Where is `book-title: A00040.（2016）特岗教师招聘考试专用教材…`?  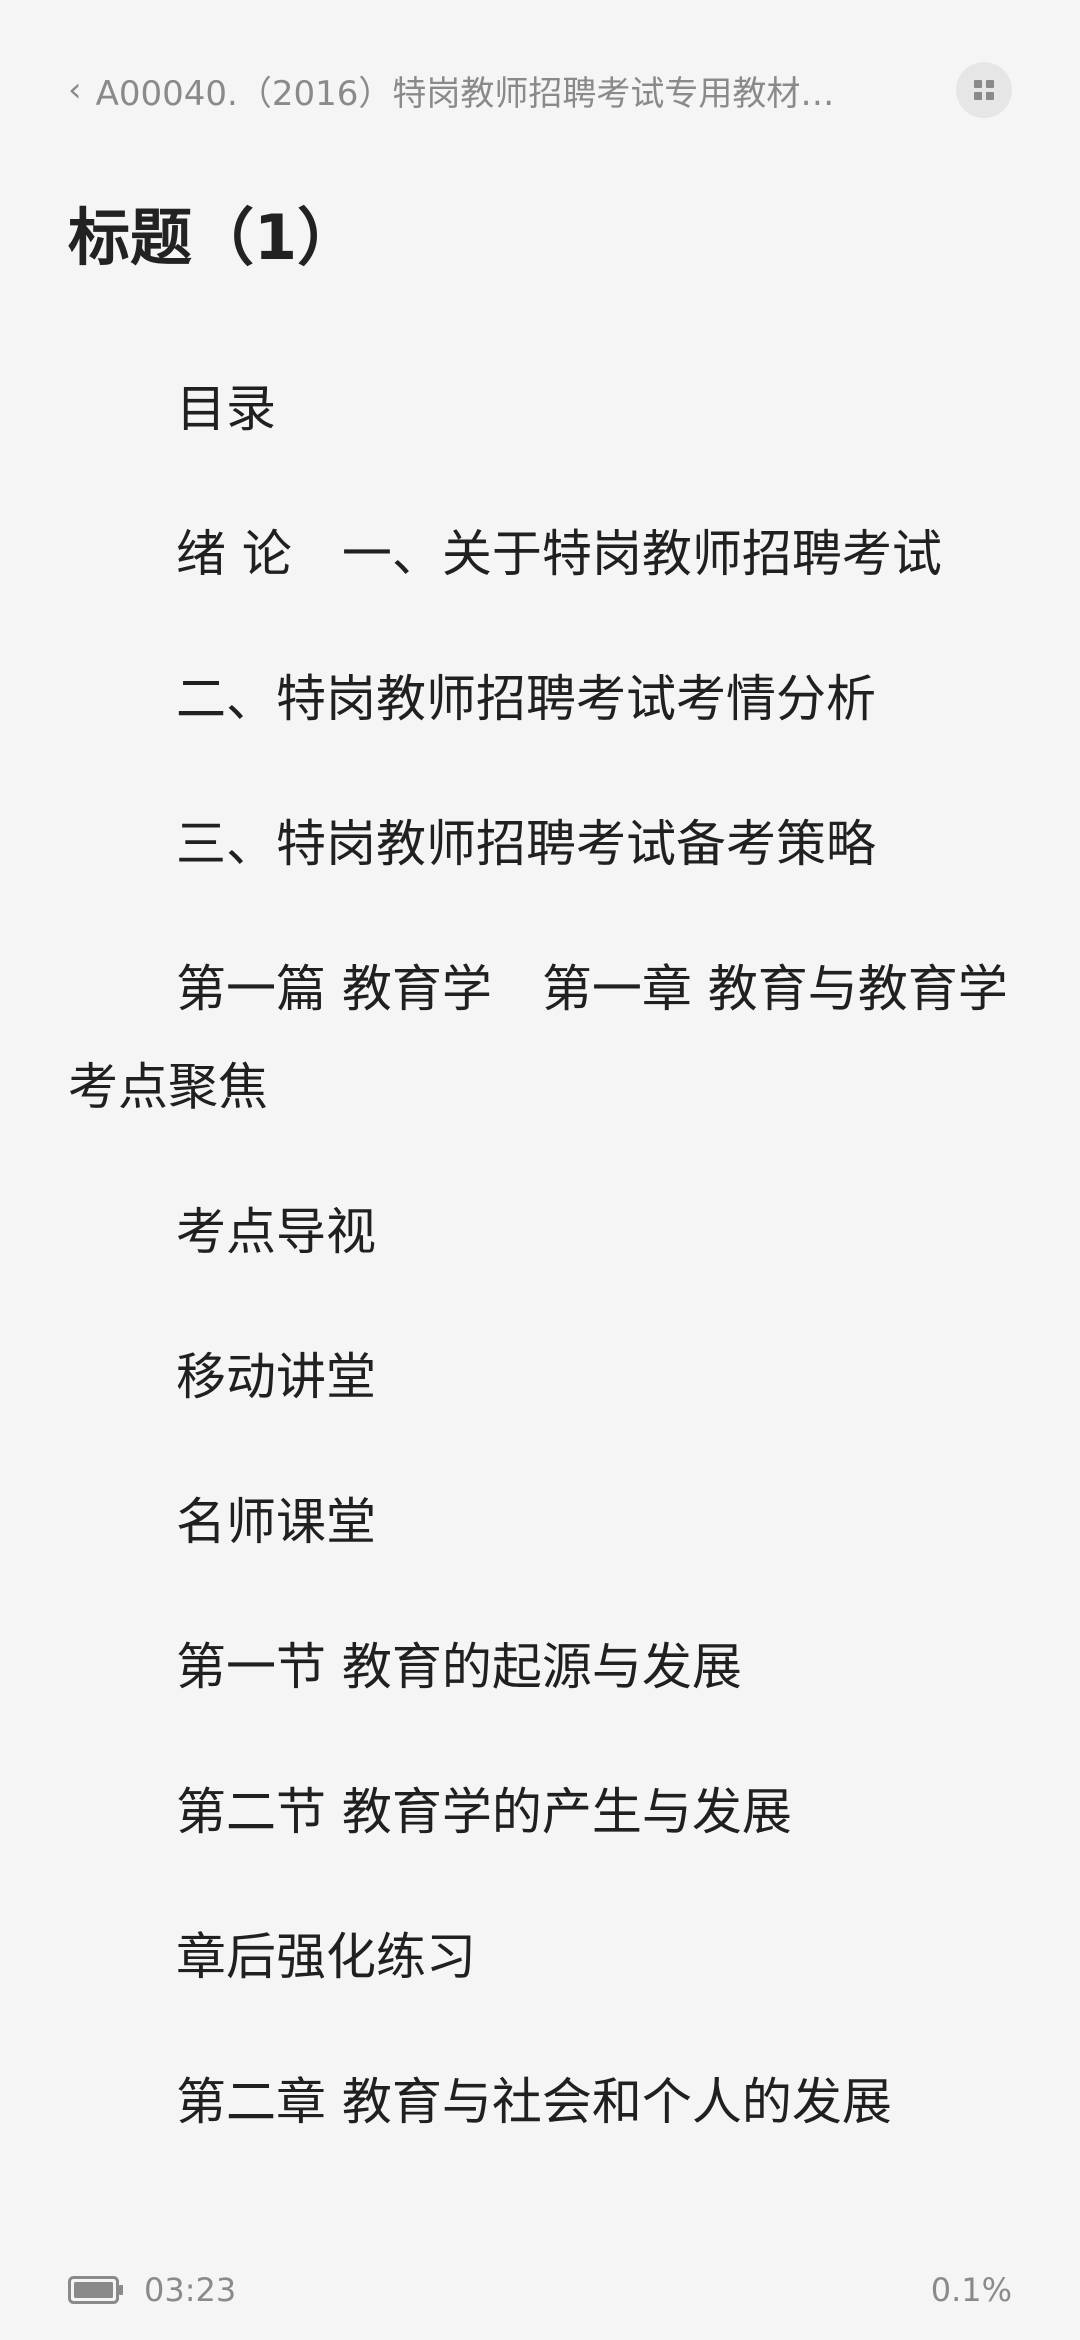
book-title: A00040.（2016）特岗教师招聘考试专用教材… is located at coordinates (465, 93).